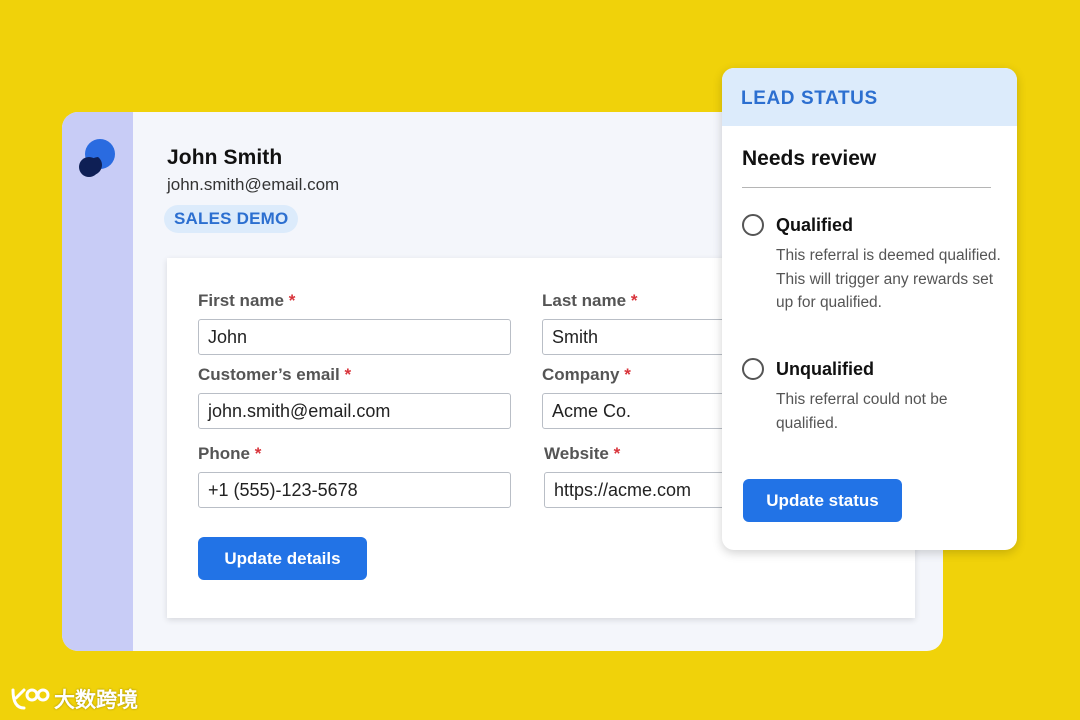  What do you see at coordinates (869, 97) in the screenshot?
I see `lead-status-title: LEAD STATUS` at bounding box center [869, 97].